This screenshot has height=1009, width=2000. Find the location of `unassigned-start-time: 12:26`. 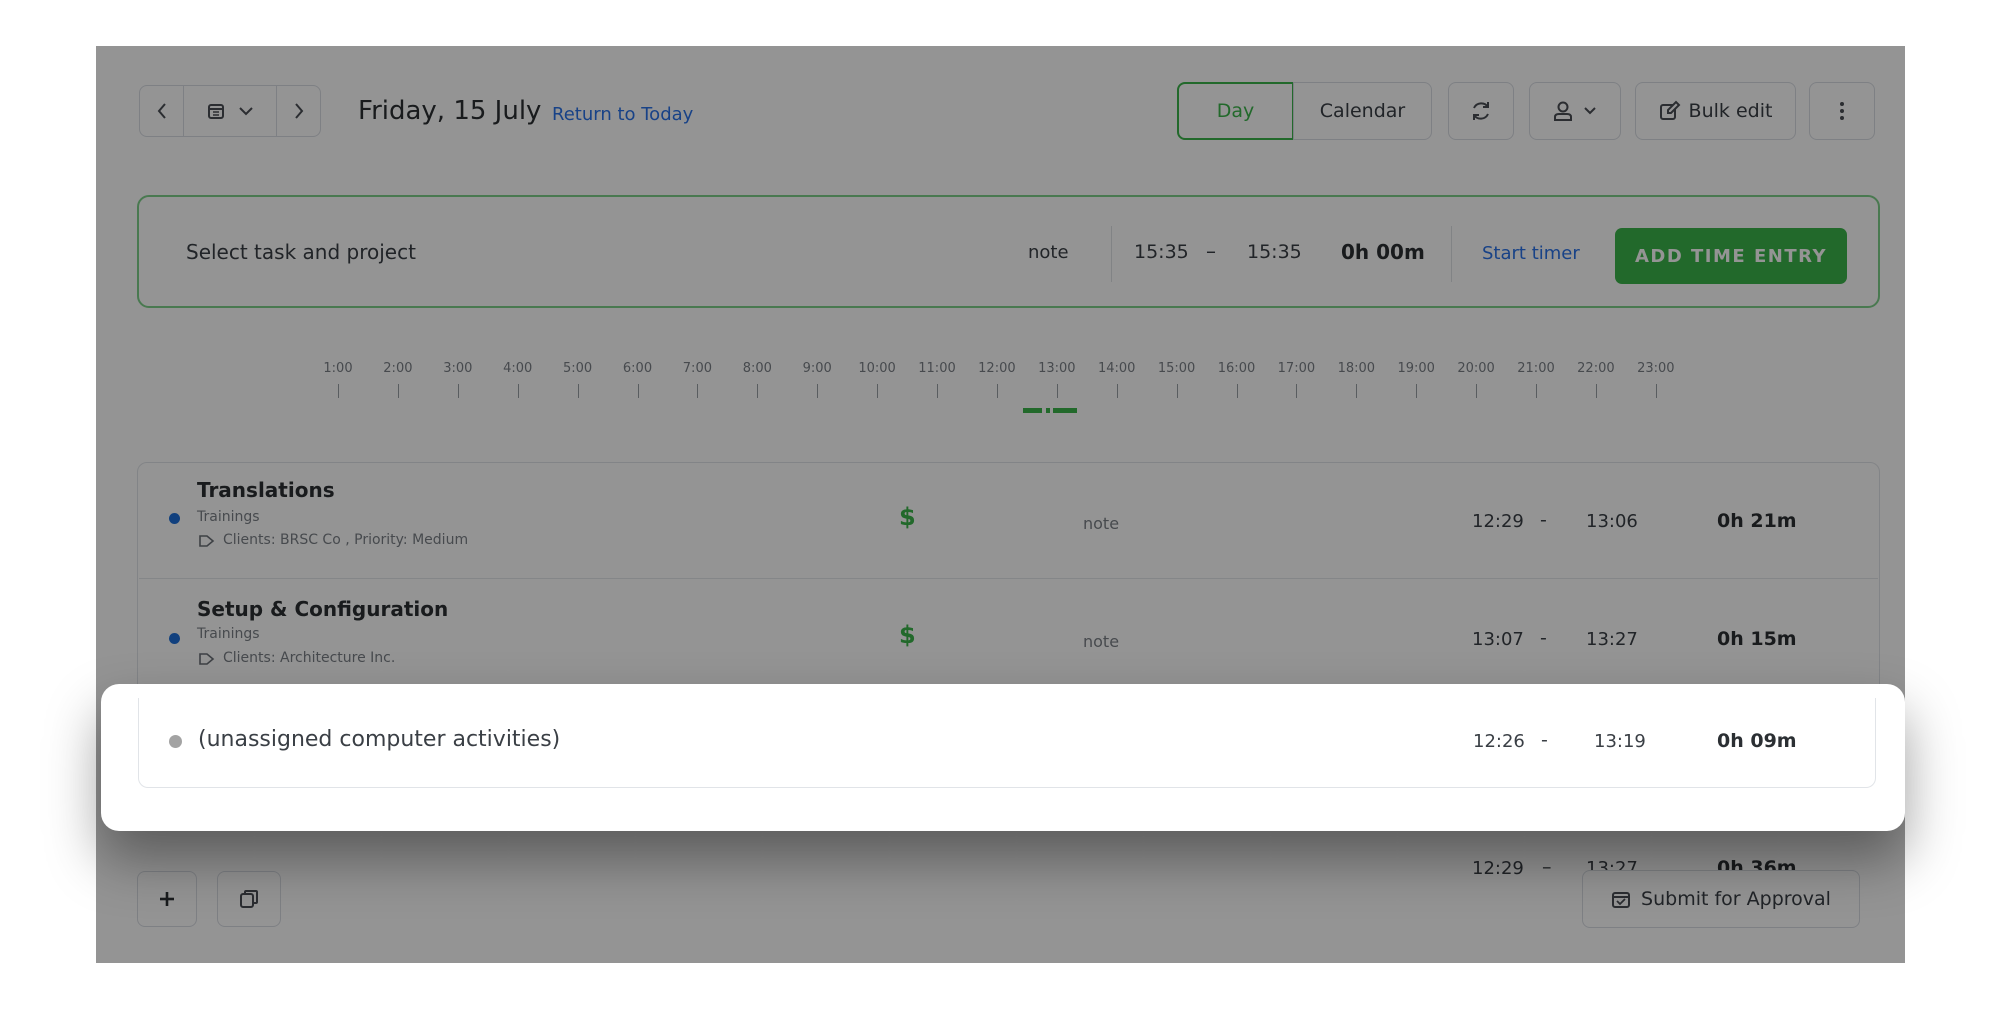

unassigned-start-time: 12:26 is located at coordinates (1499, 741).